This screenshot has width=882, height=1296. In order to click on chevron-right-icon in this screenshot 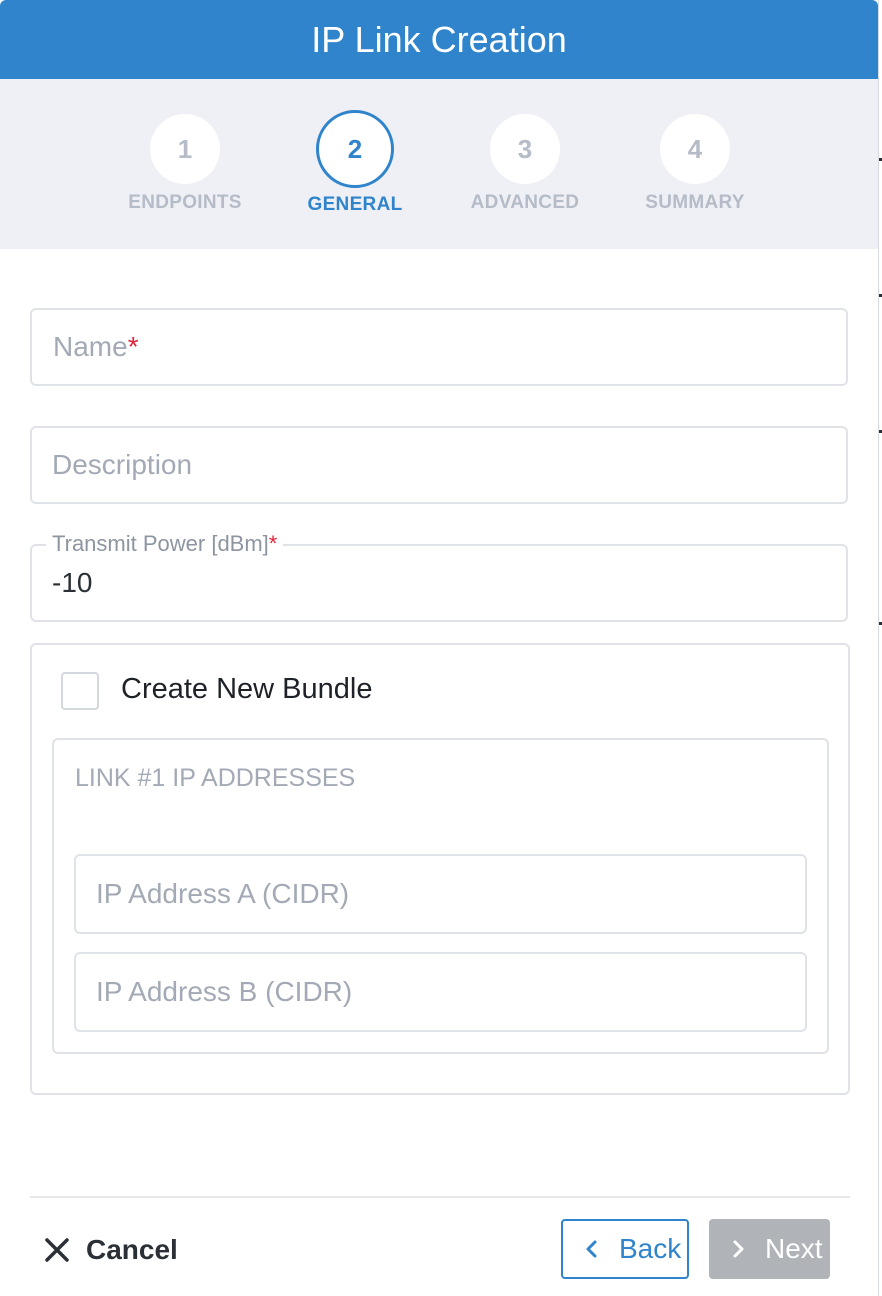, I will do `click(738, 1249)`.